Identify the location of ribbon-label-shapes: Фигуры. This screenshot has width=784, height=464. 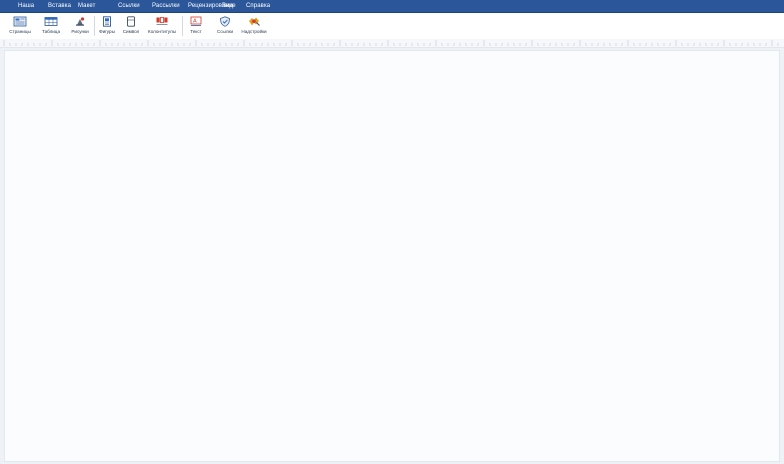
(107, 31).